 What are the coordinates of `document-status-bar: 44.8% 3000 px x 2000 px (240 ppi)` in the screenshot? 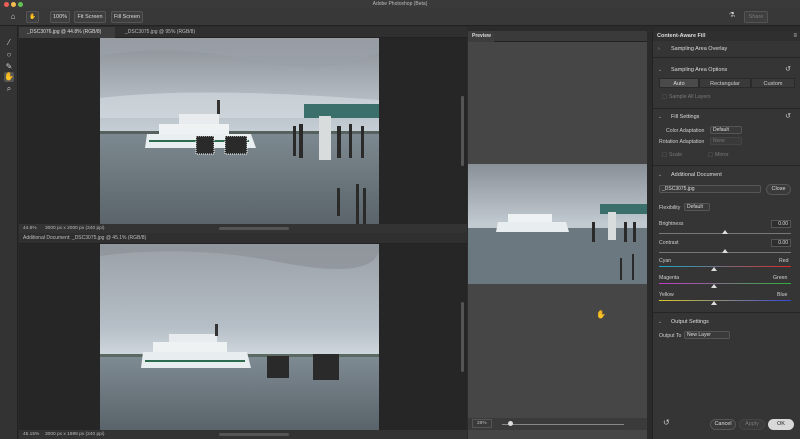 It's located at (243, 228).